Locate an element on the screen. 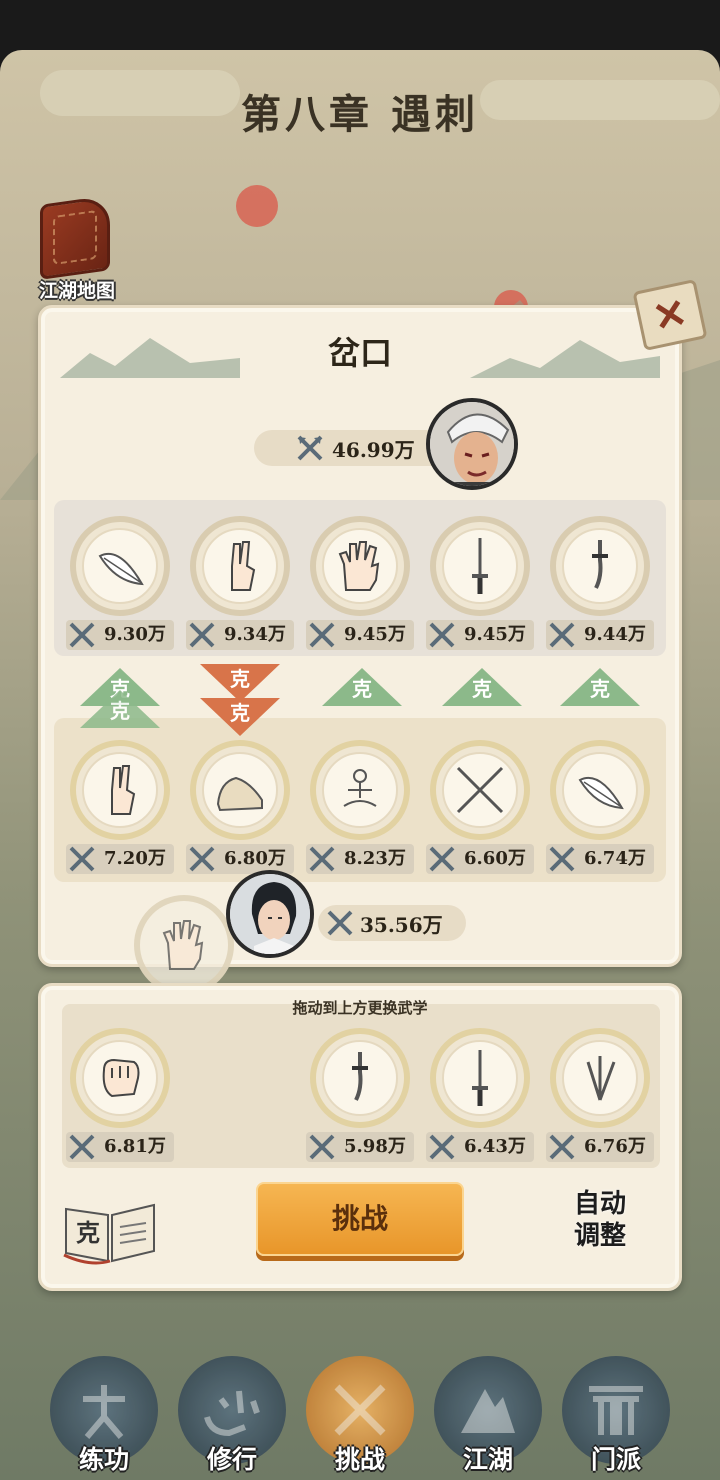 The image size is (720, 1480). close-icon: ✕ is located at coordinates (670, 315).